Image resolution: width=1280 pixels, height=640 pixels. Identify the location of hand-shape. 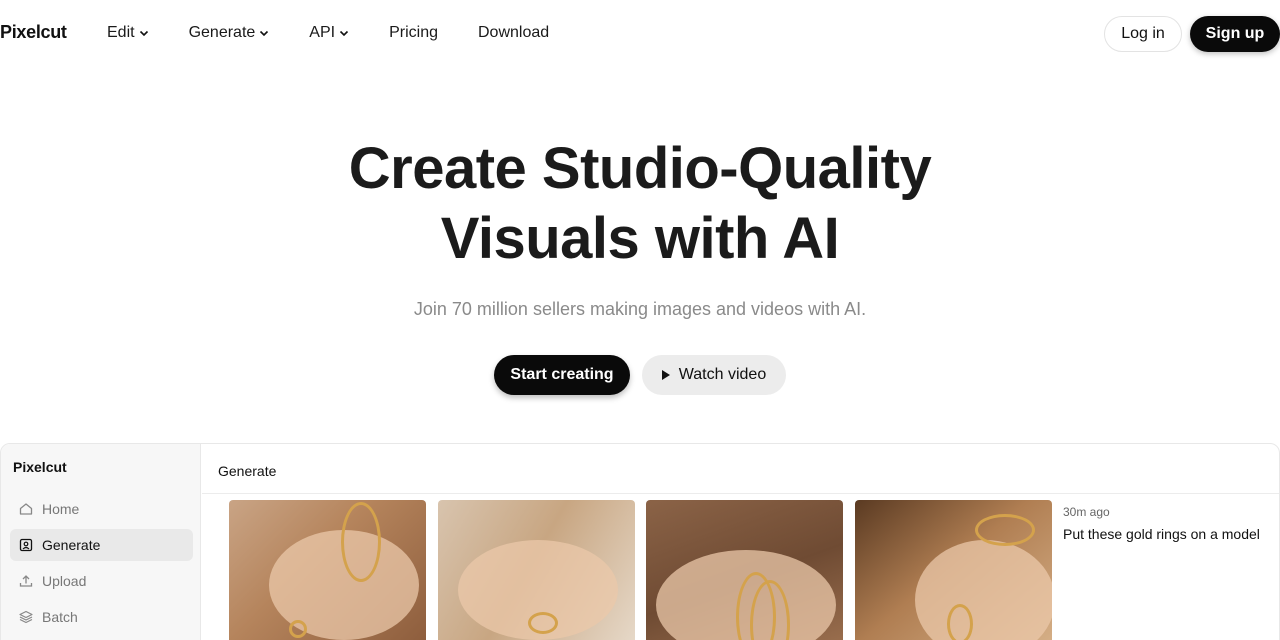
(983, 590).